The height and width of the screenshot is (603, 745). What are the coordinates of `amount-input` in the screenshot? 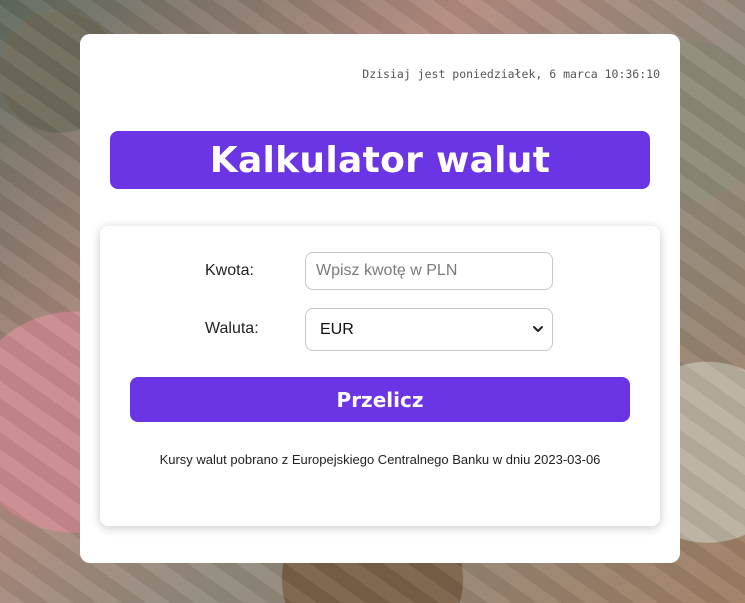 It's located at (429, 271).